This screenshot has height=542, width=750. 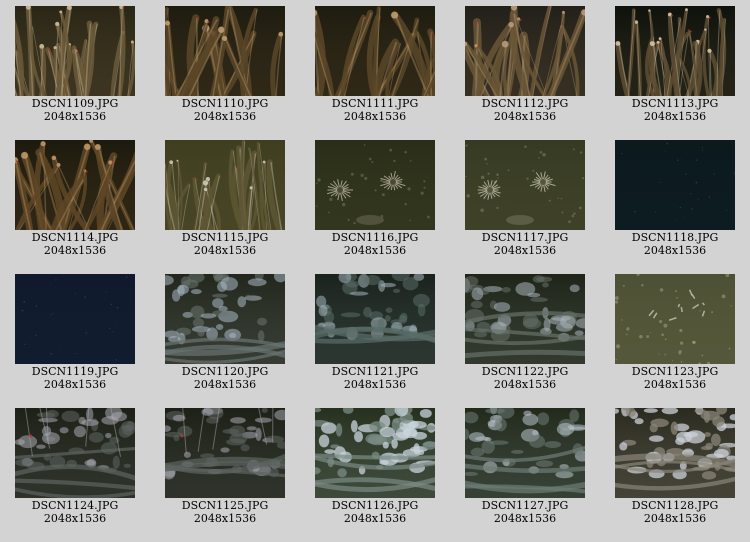 I want to click on file-name-label: DSCN1126.JPG, so click(x=375, y=505).